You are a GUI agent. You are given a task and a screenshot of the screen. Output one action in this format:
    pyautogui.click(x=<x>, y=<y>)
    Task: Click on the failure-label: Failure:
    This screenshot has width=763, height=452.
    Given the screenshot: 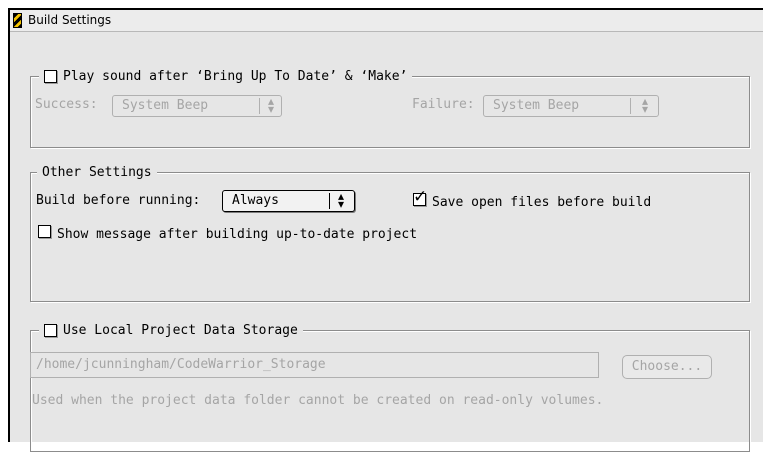 What is the action you would take?
    pyautogui.click(x=443, y=104)
    